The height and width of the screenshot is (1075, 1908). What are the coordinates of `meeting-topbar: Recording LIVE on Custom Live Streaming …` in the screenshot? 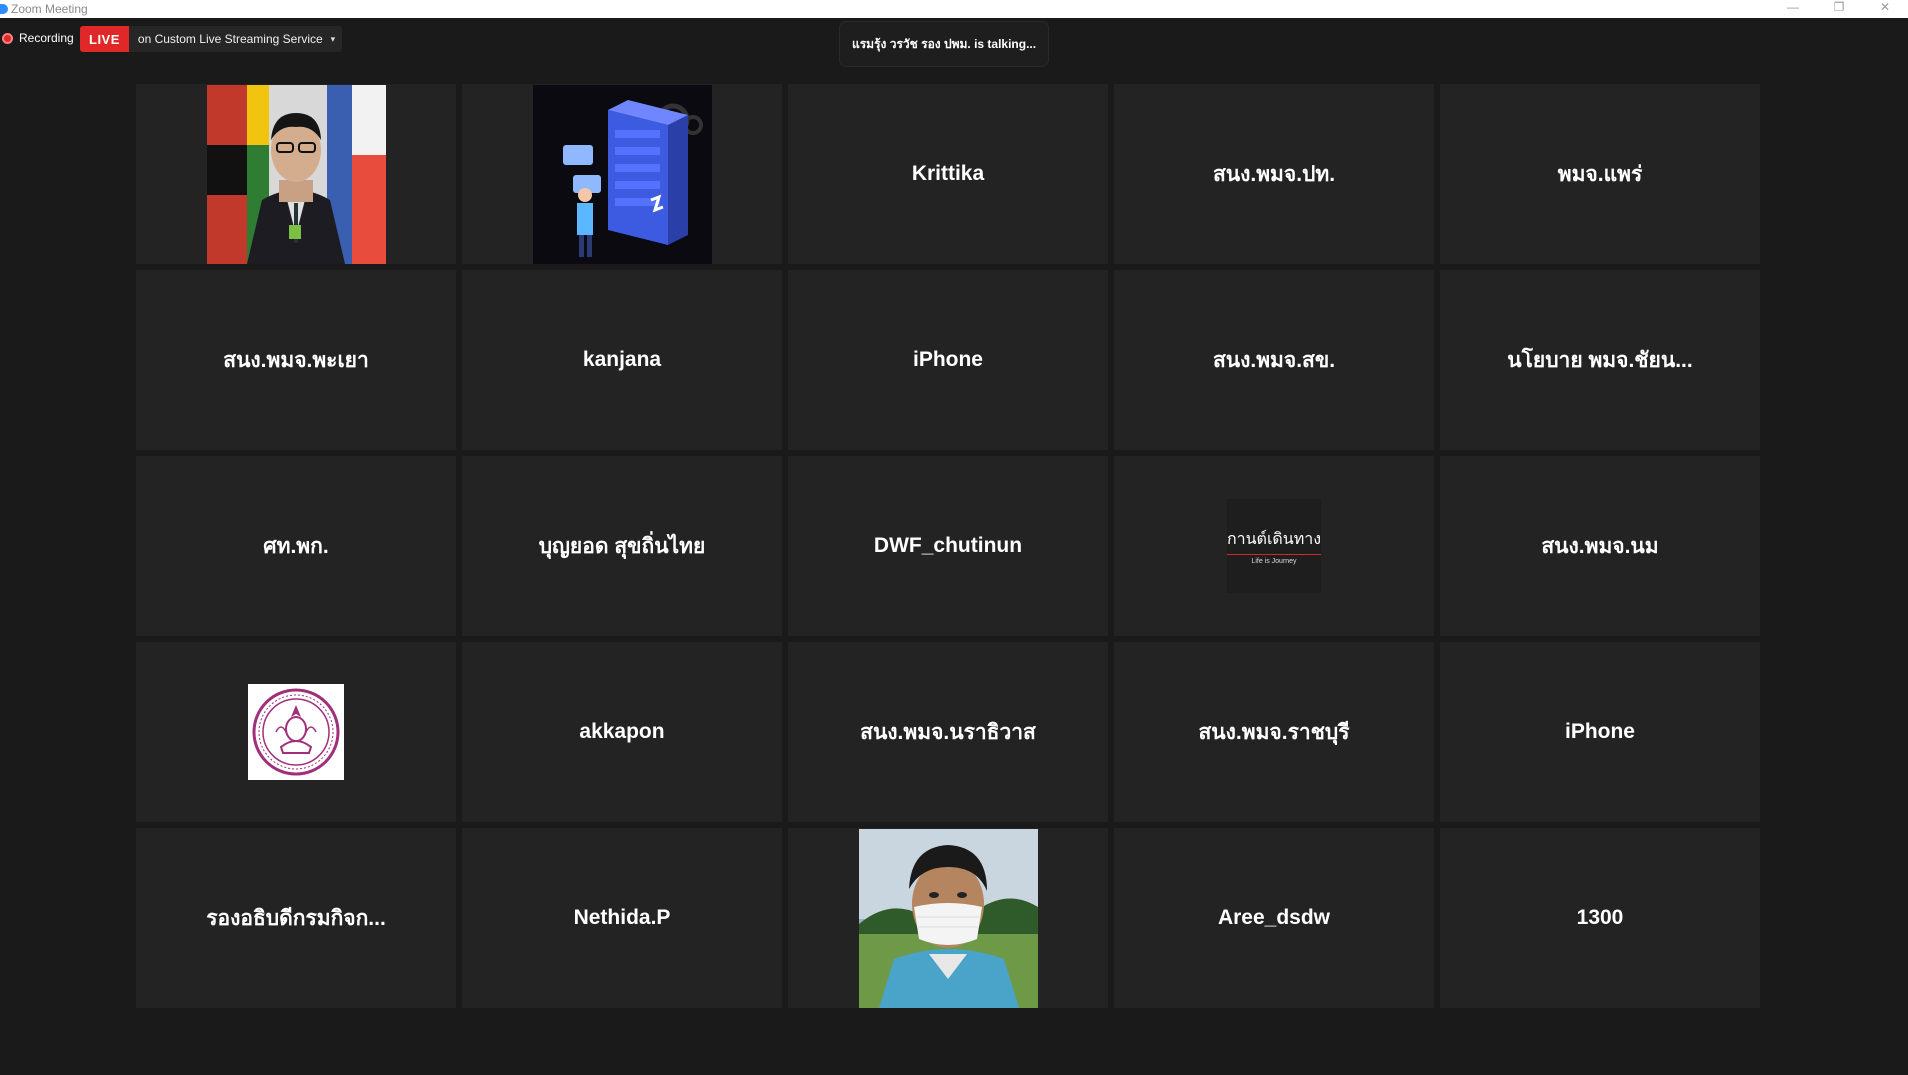 It's located at (954, 50).